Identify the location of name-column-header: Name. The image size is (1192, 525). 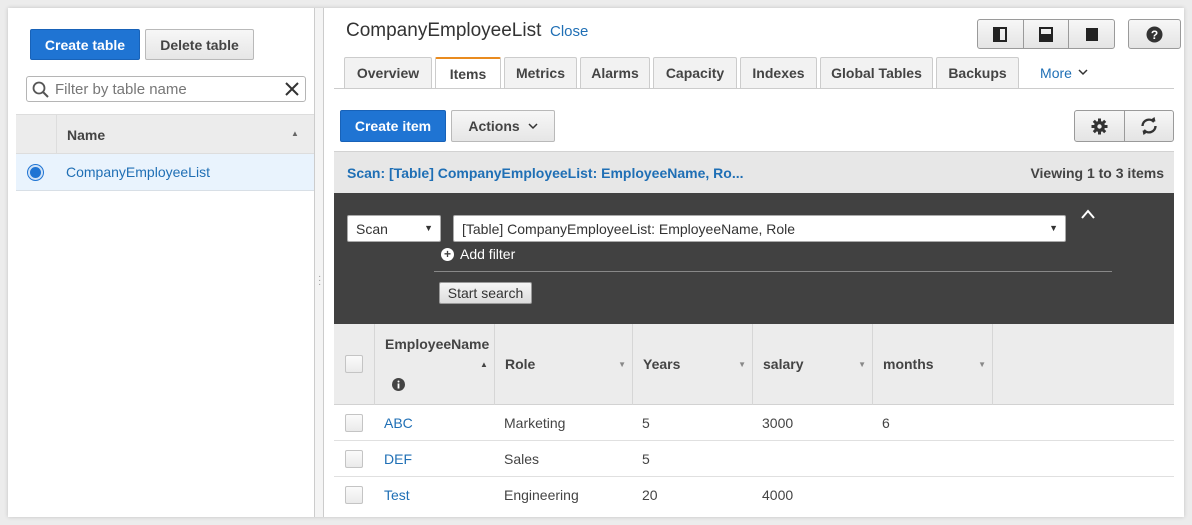
(86, 135).